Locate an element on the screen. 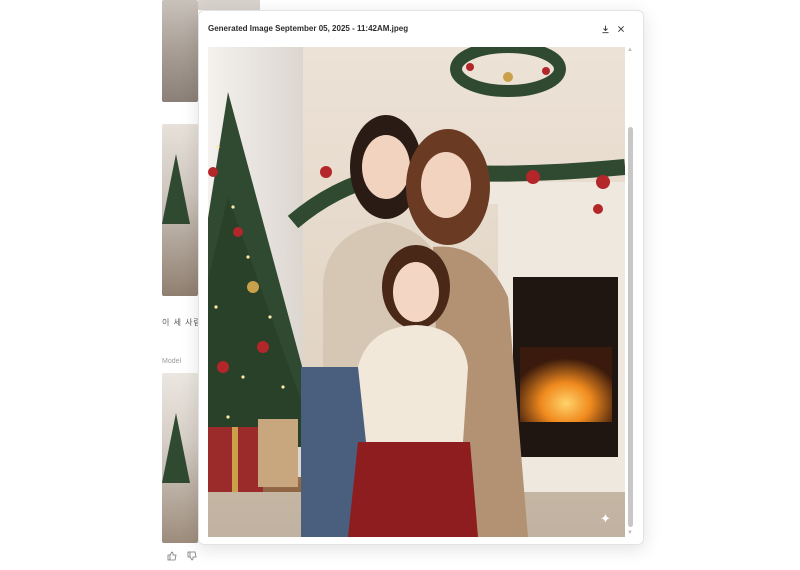  download-button is located at coordinates (605, 29).